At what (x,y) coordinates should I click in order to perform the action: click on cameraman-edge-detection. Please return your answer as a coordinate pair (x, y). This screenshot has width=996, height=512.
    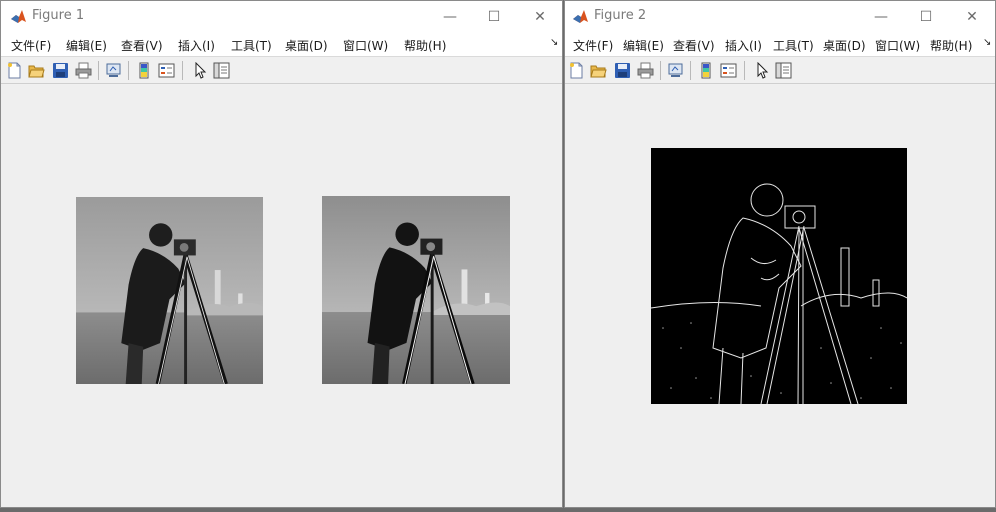
    Looking at the image, I should click on (779, 276).